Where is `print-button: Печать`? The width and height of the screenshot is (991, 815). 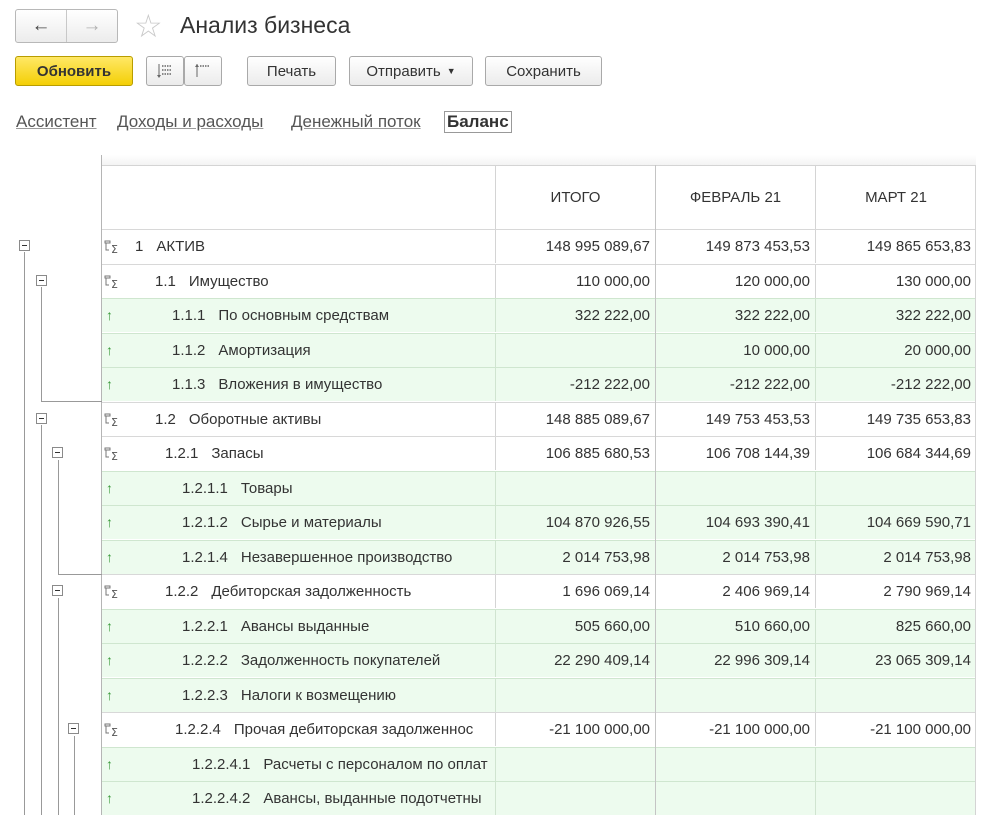 print-button: Печать is located at coordinates (291, 71).